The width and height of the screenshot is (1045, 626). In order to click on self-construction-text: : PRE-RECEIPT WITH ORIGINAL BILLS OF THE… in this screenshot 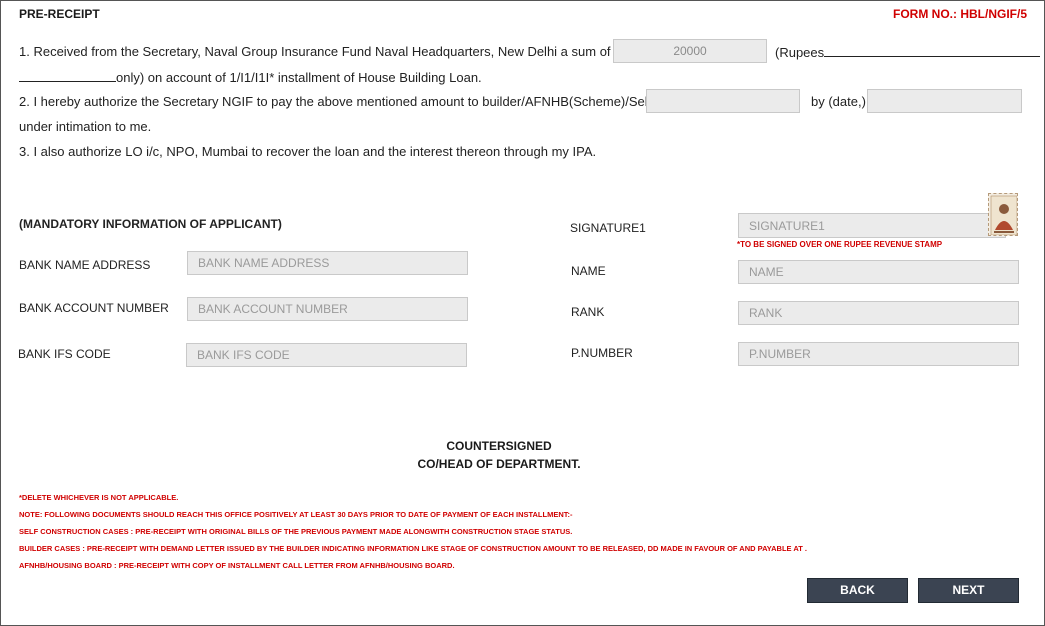, I will do `click(350, 531)`.